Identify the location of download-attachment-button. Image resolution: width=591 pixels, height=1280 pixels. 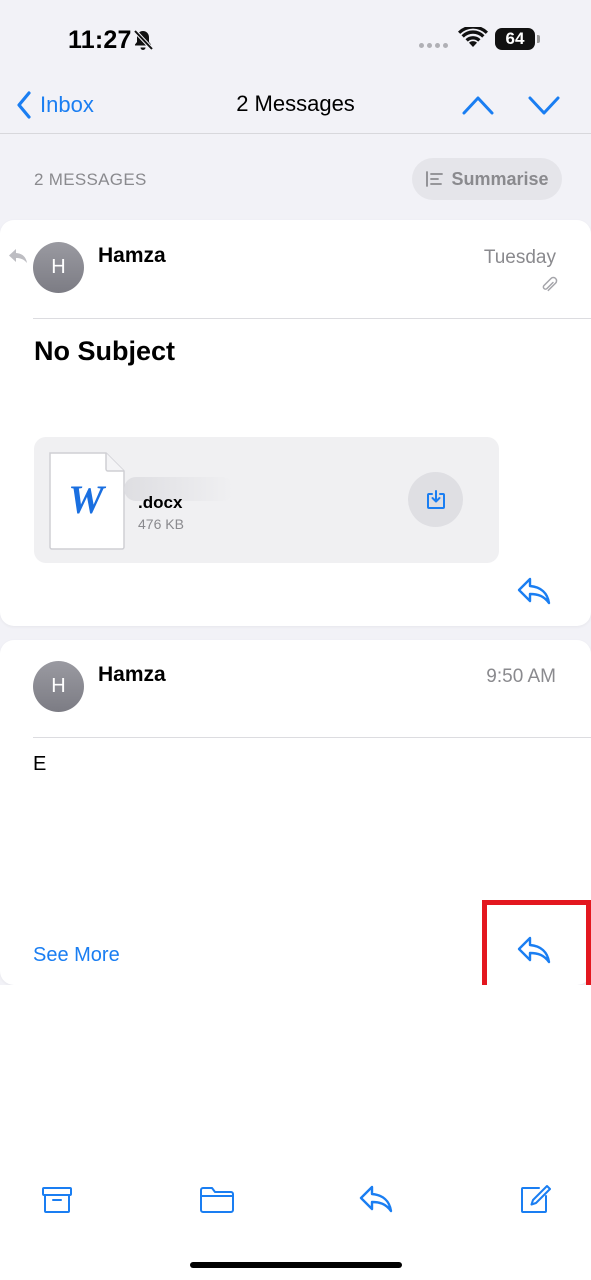
(435, 499).